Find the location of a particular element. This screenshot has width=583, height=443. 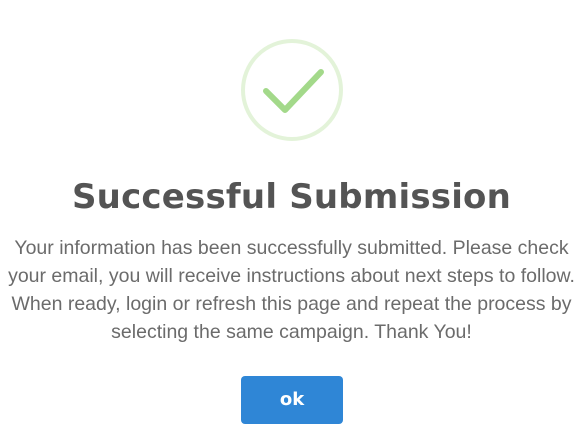

checkmark-stroke is located at coordinates (293, 91).